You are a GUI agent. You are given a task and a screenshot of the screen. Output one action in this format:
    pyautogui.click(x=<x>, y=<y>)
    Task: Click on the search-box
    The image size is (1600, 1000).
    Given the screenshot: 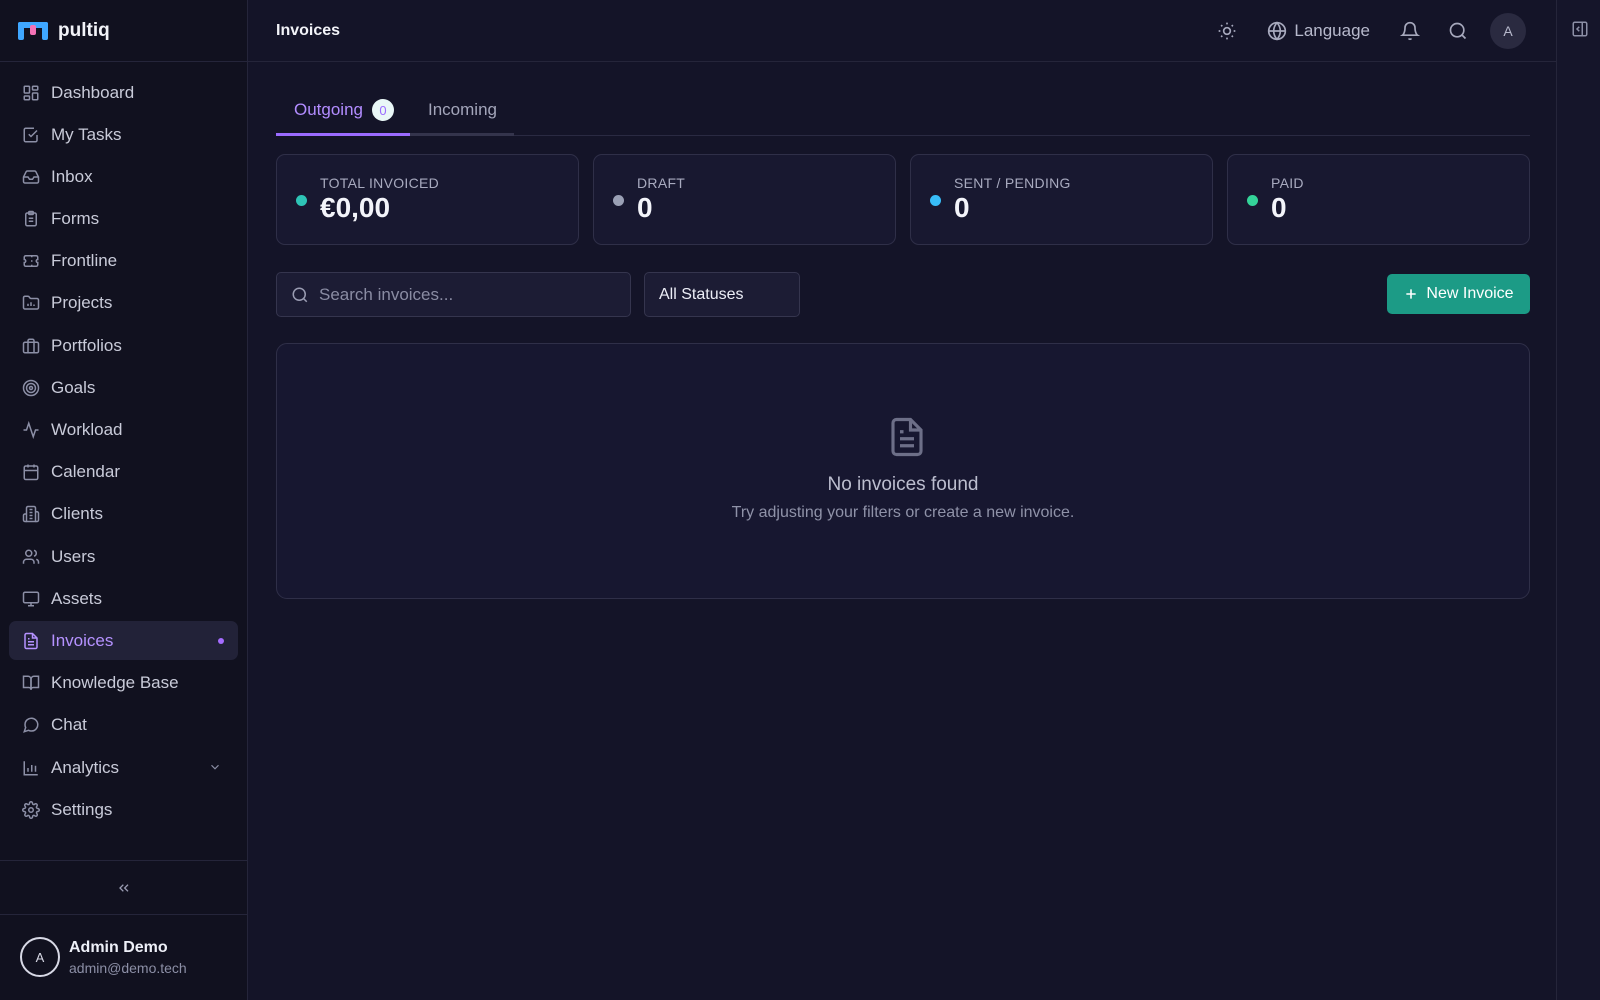 What is the action you would take?
    pyautogui.click(x=453, y=294)
    